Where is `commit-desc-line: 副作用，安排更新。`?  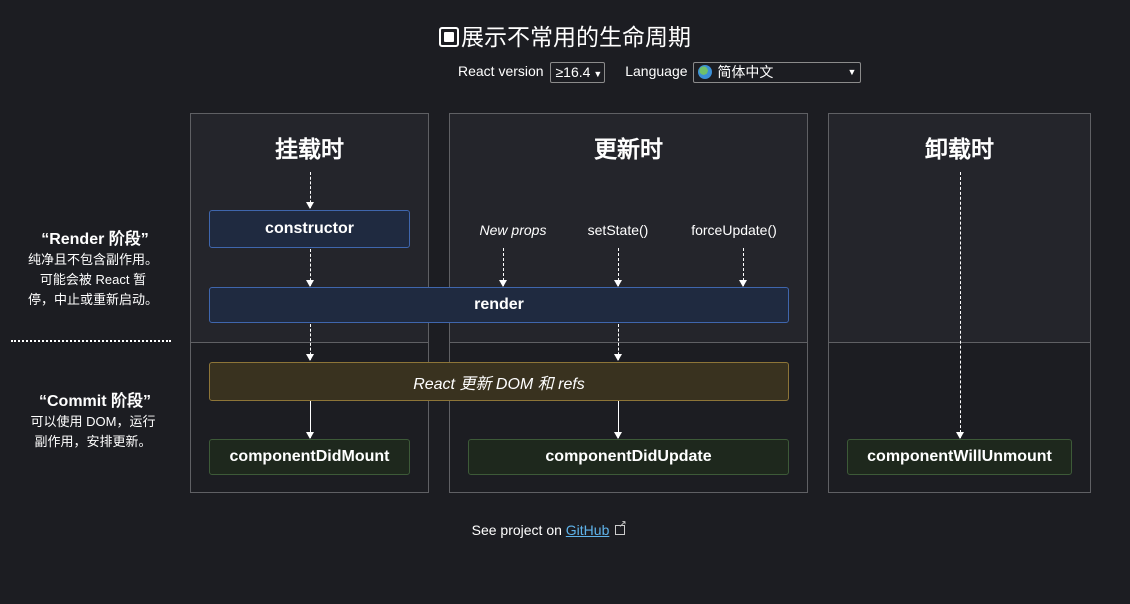
commit-desc-line: 副作用，安排更新。 is located at coordinates (93, 441).